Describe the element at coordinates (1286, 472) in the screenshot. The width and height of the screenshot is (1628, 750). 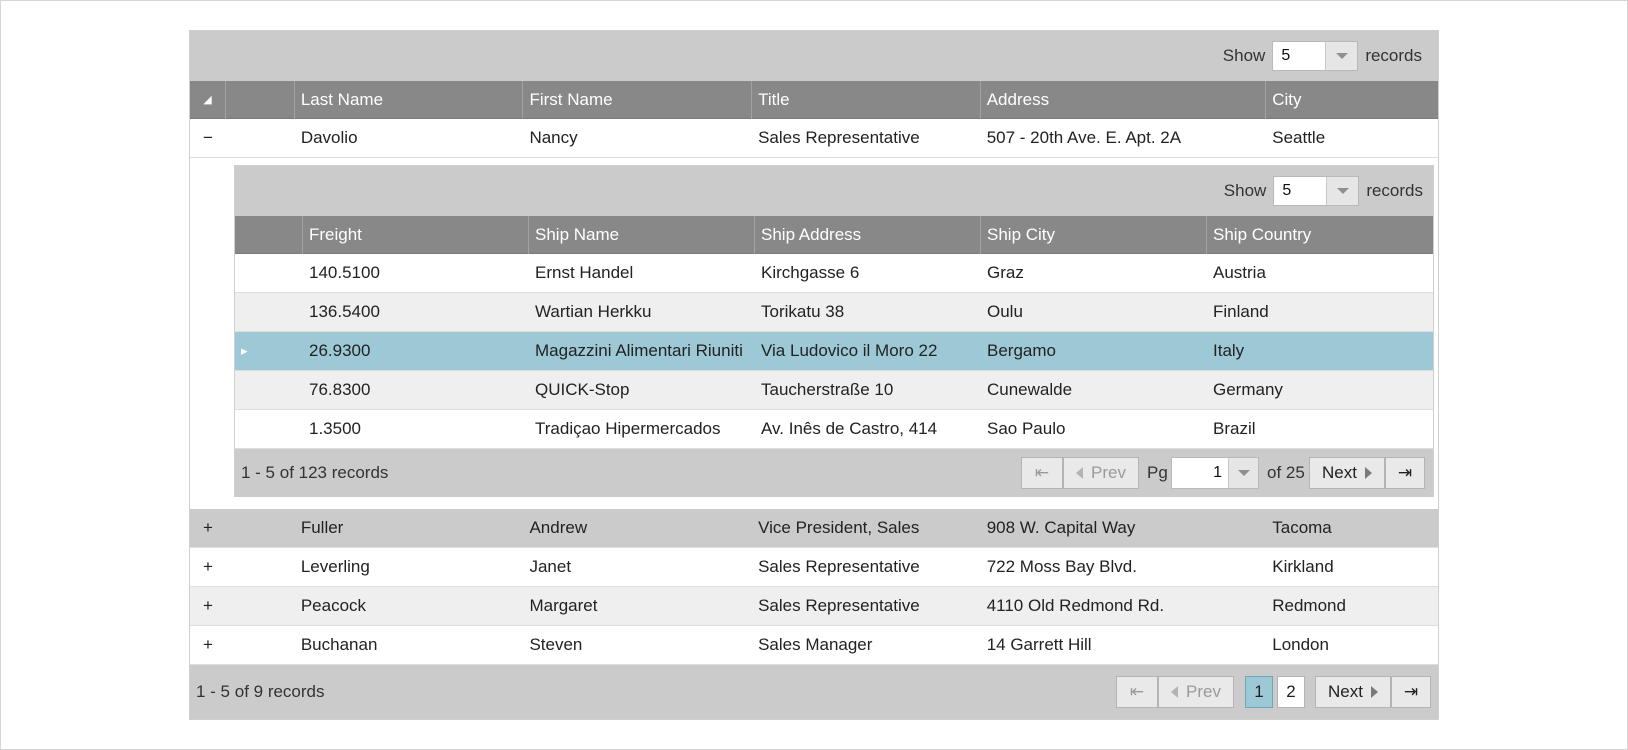
I see `page-total-label: of 25` at that location.